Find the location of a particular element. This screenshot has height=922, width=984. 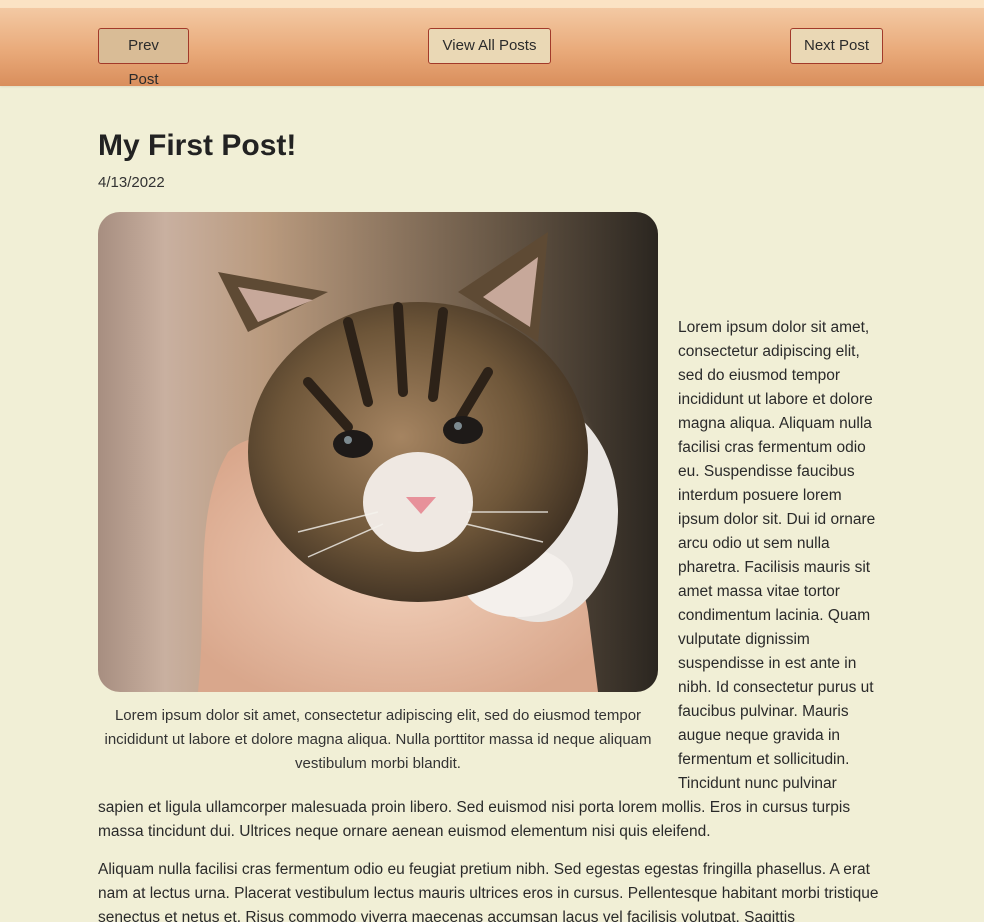

next-post-button: Next Post is located at coordinates (836, 46).